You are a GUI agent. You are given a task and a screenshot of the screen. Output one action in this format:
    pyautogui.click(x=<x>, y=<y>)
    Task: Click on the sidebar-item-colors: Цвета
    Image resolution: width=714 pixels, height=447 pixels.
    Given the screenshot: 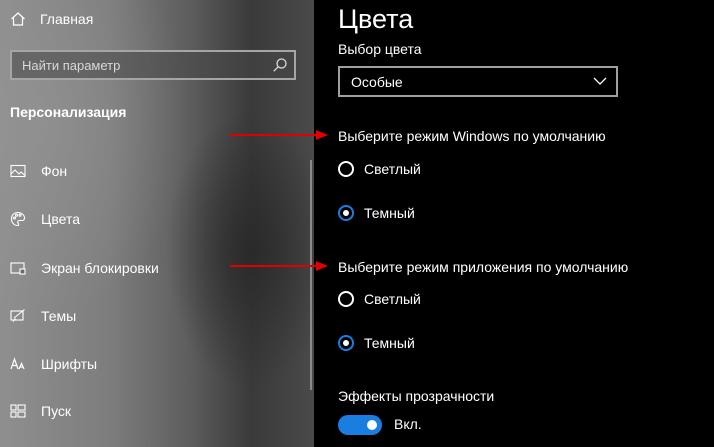 What is the action you would take?
    pyautogui.click(x=45, y=219)
    